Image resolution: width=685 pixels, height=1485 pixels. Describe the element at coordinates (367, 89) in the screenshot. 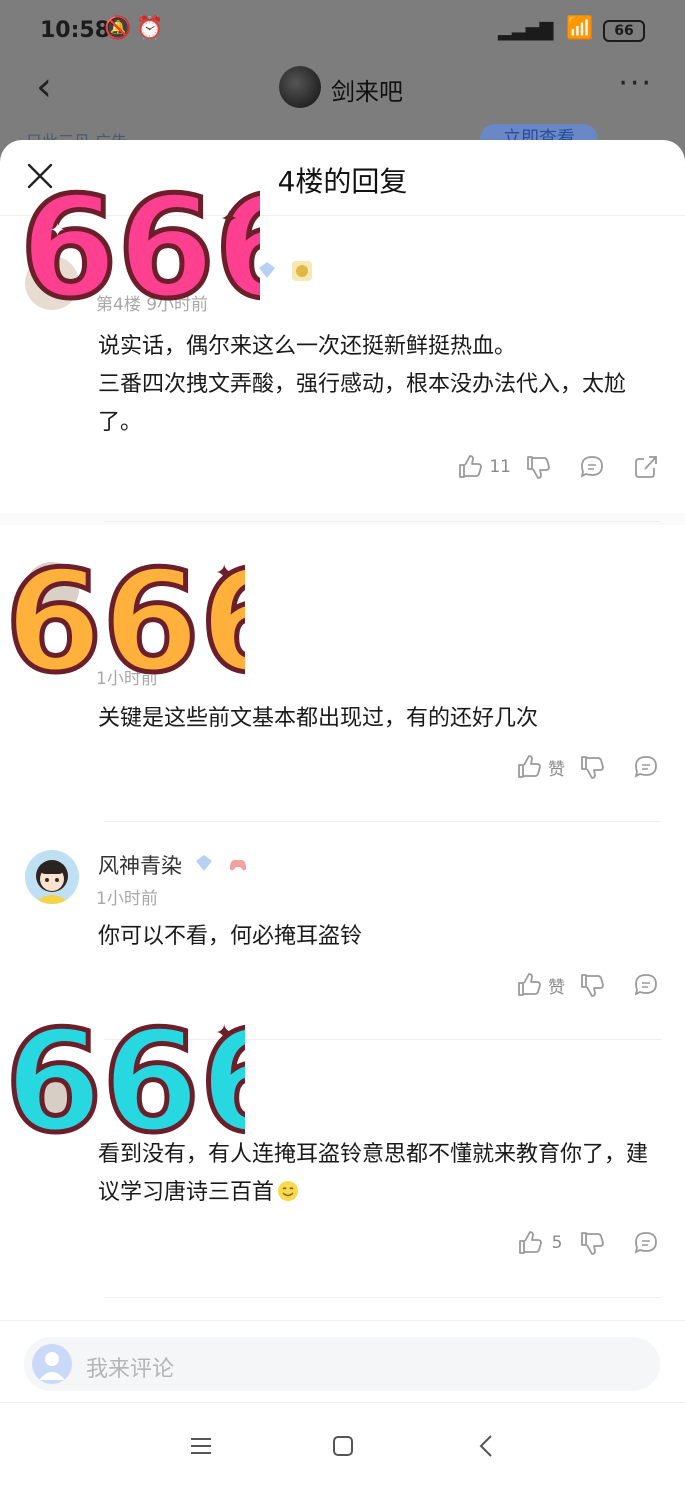

I see `forum-name: 剑来吧` at that location.